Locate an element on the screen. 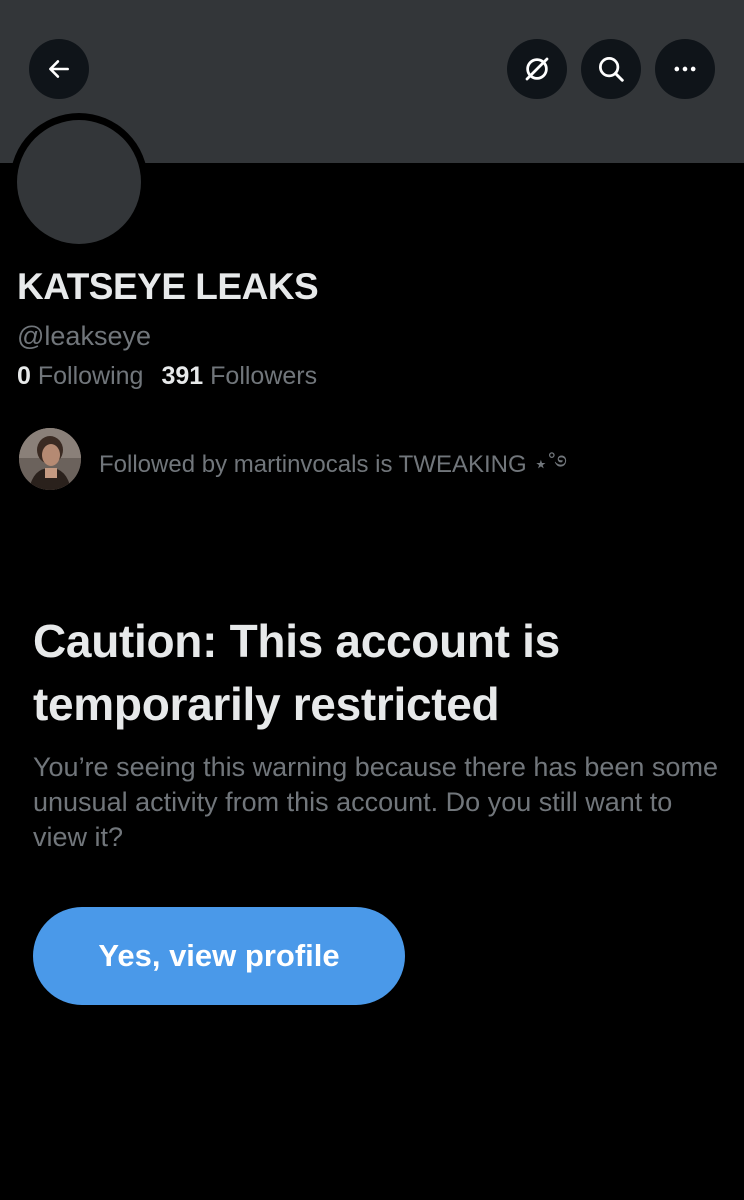 This screenshot has width=744, height=1200. back-button is located at coordinates (59, 69).